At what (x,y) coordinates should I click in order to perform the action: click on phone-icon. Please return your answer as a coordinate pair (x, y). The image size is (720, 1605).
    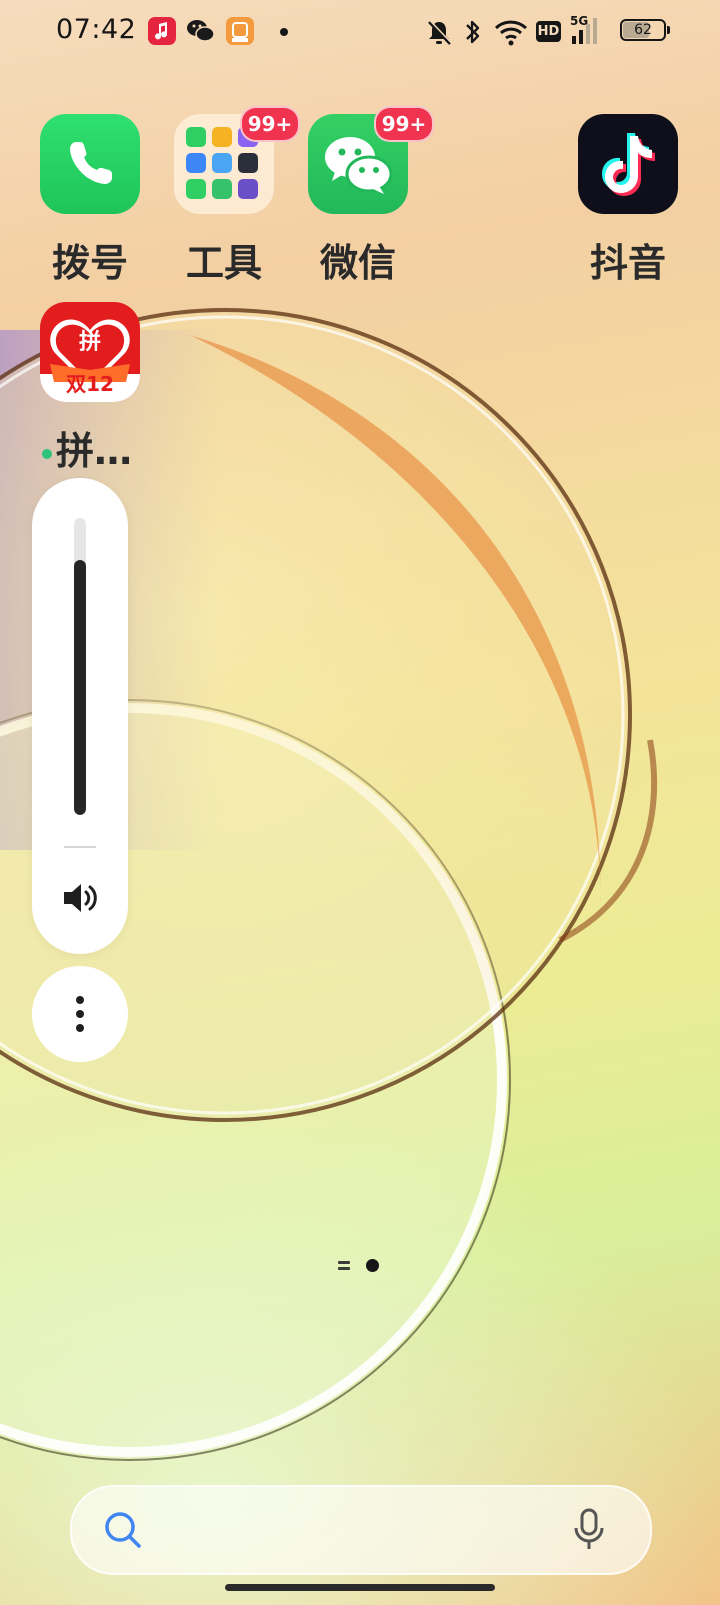
    Looking at the image, I should click on (90, 164).